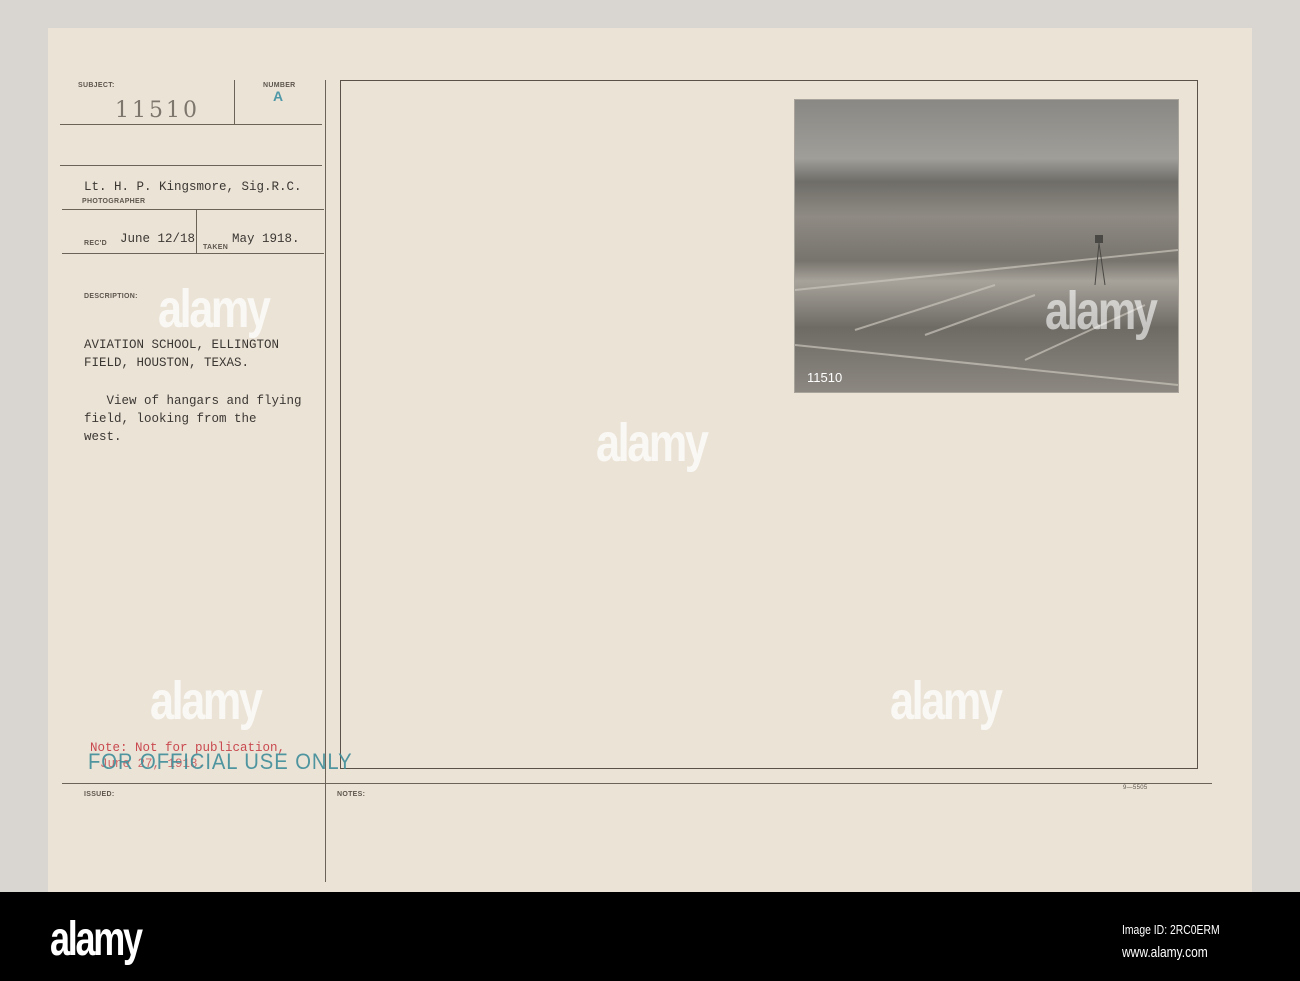 The width and height of the screenshot is (1300, 981). Describe the element at coordinates (158, 239) in the screenshot. I see `recd-value: June 12/18` at that location.